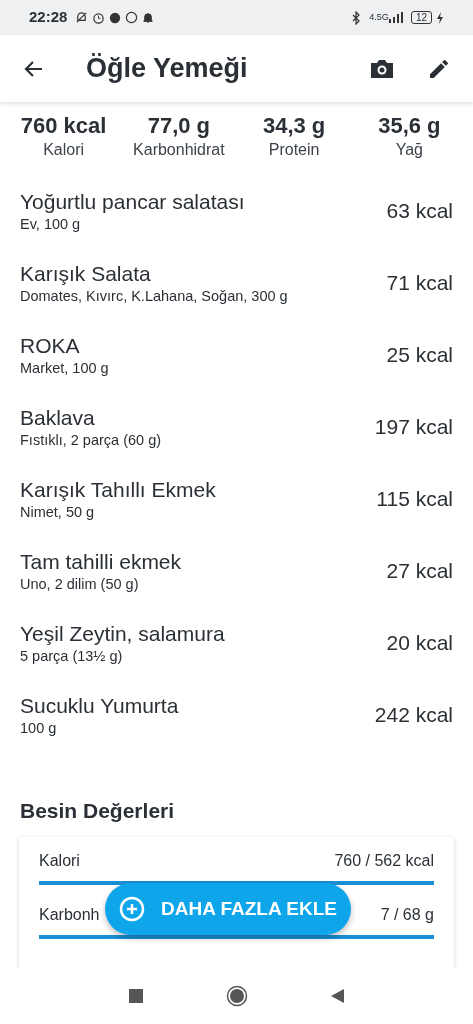 This screenshot has width=473, height=1024. Describe the element at coordinates (294, 126) in the screenshot. I see `summary-value: 34,3 g` at that location.